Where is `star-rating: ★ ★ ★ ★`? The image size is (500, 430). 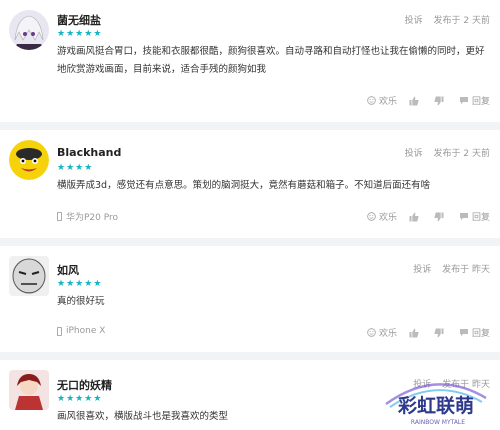
star-rating: ★ ★ ★ ★ is located at coordinates (74, 168).